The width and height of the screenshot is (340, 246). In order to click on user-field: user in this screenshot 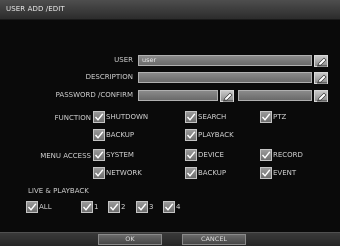, I will do `click(225, 60)`.